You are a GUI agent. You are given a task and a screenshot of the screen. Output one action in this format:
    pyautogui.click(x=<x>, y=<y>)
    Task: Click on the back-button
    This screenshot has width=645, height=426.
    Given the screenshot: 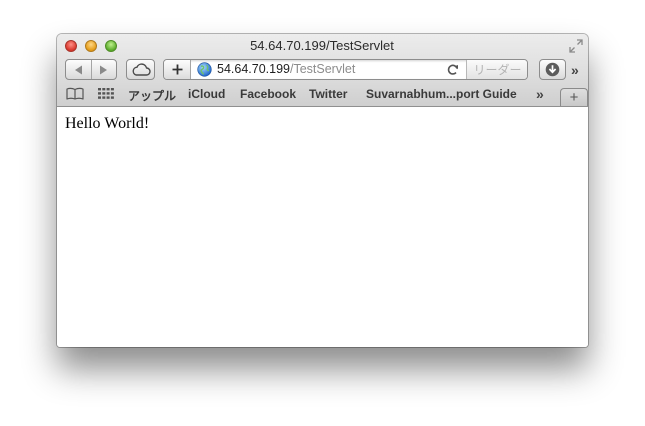 What is the action you would take?
    pyautogui.click(x=78, y=69)
    